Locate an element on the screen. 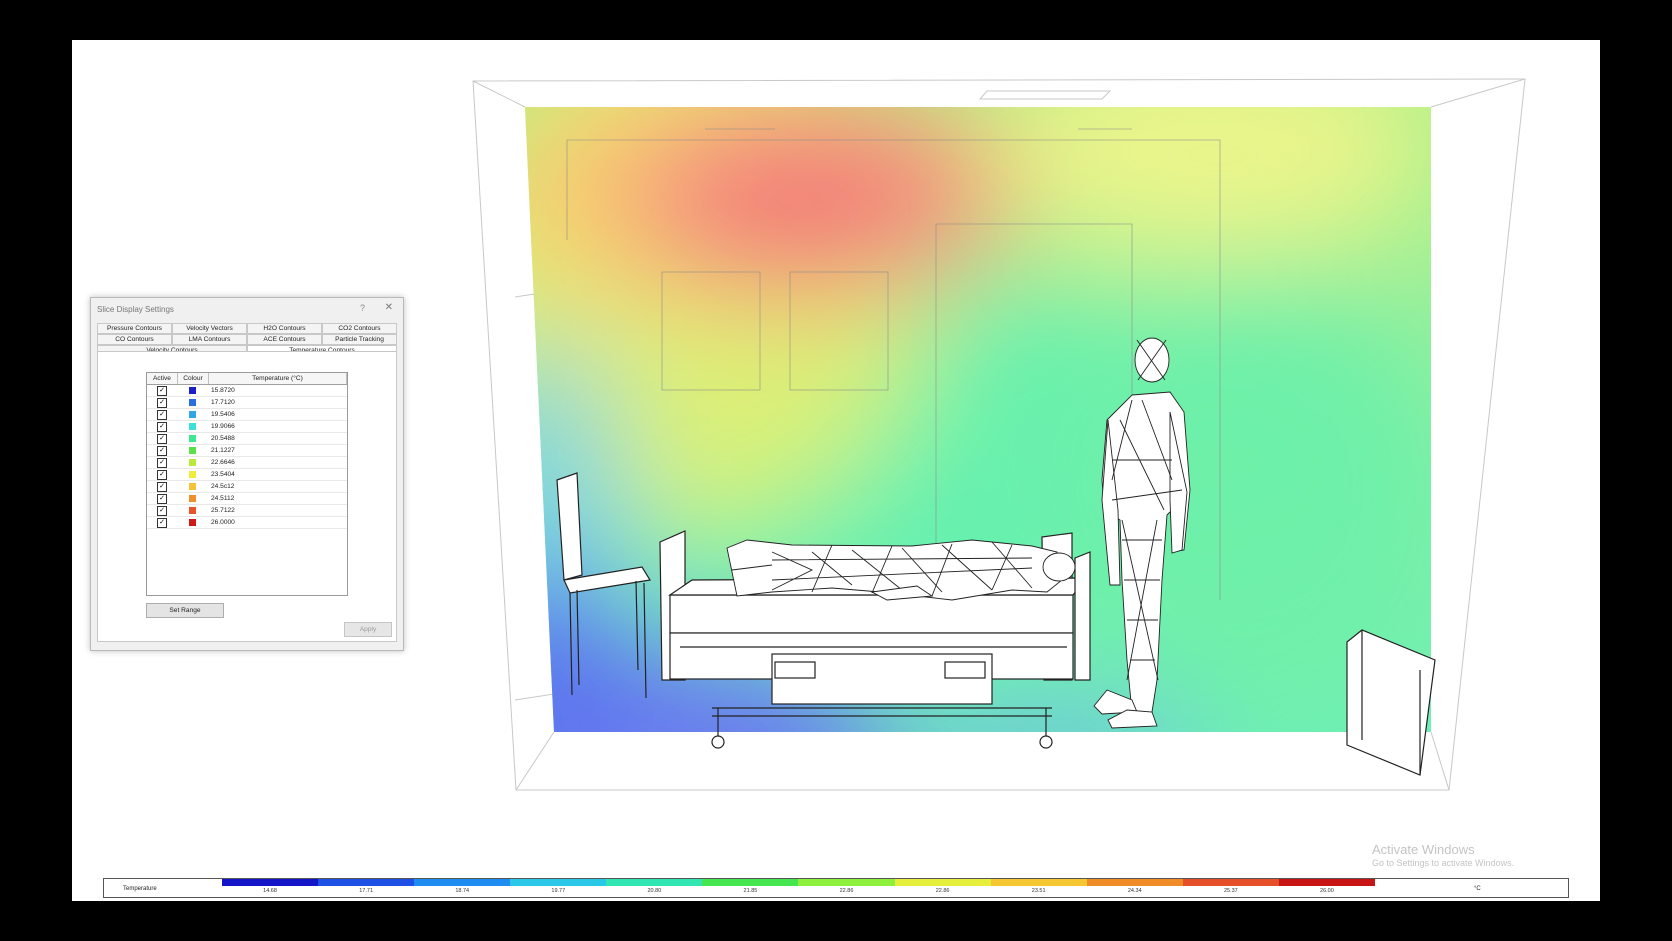 This screenshot has width=1672, height=941. legend-title: Temperature is located at coordinates (140, 889).